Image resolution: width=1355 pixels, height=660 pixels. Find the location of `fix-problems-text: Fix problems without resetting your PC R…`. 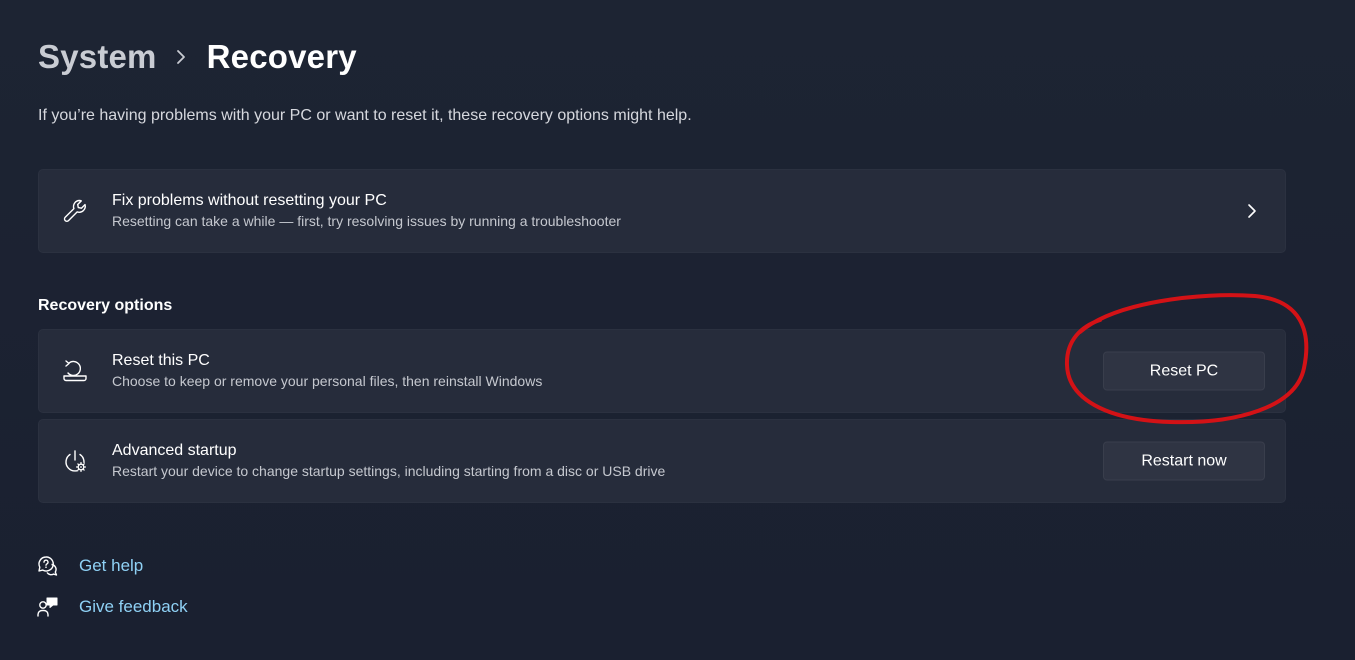

fix-problems-text: Fix problems without resetting your PC R… is located at coordinates (366, 211).